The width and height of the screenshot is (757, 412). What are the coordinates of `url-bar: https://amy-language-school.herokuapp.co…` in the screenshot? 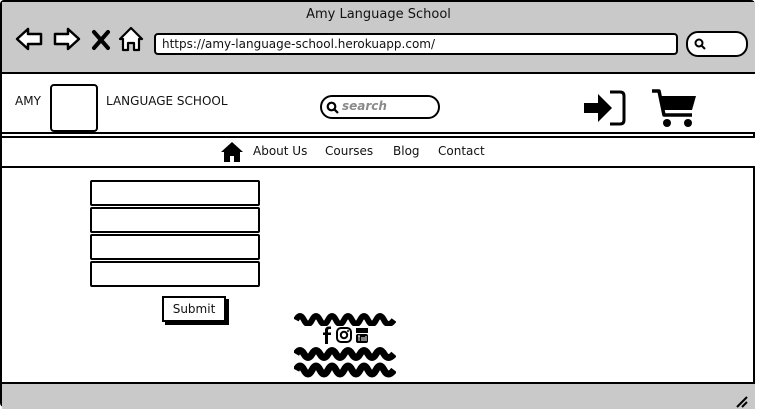 It's located at (416, 44).